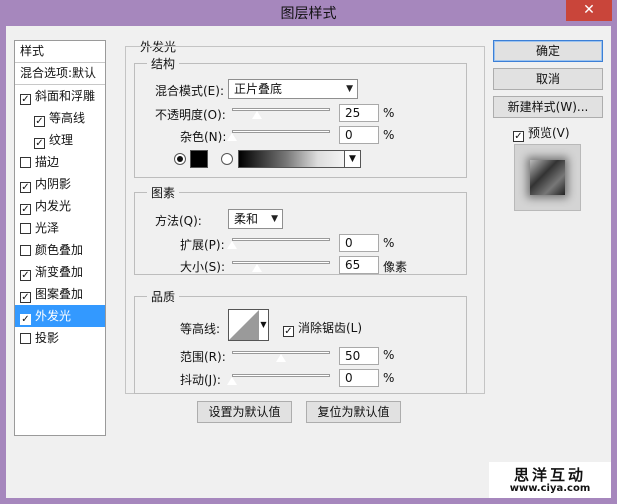  What do you see at coordinates (359, 265) in the screenshot?
I see `size-input: 65` at bounding box center [359, 265].